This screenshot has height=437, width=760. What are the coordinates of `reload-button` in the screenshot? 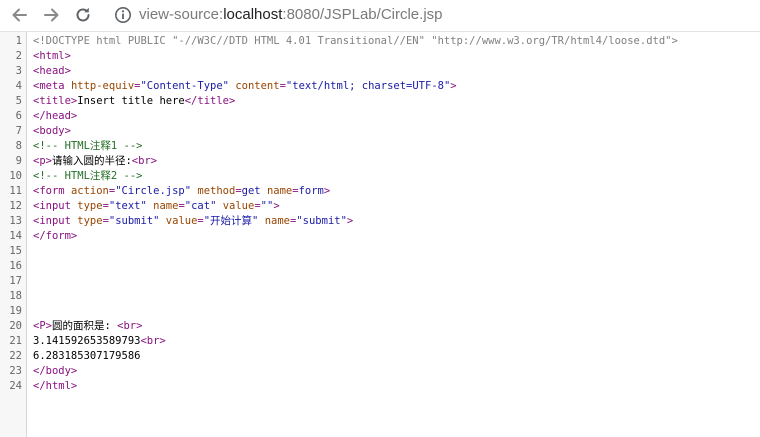 It's located at (83, 15).